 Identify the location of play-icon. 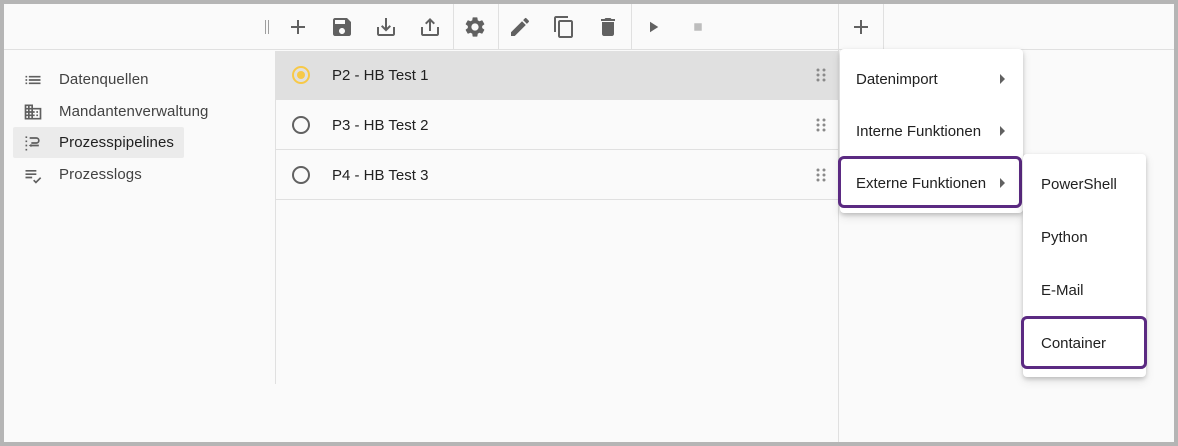
(654, 27).